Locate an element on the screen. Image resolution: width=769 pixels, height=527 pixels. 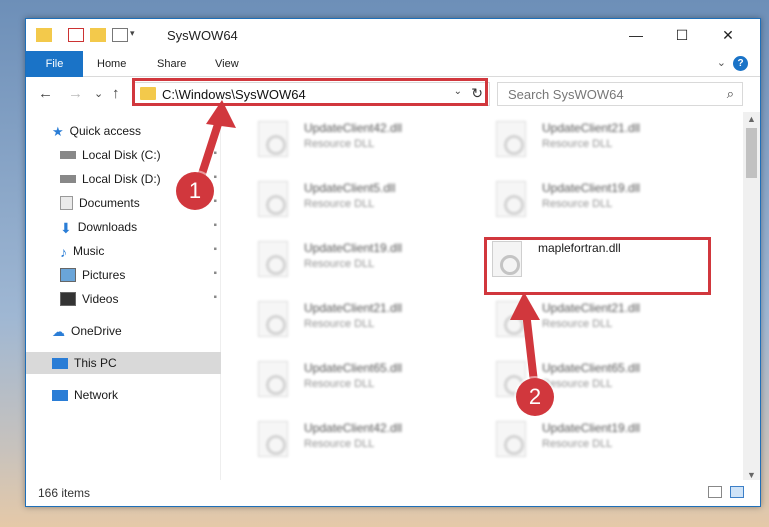
folder-icon is located at coordinates (44, 35).